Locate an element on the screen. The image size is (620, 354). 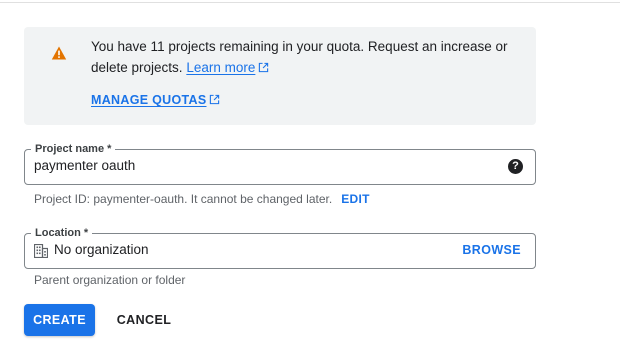
manage-quotas-label: MANAGE QUOTAS is located at coordinates (149, 100).